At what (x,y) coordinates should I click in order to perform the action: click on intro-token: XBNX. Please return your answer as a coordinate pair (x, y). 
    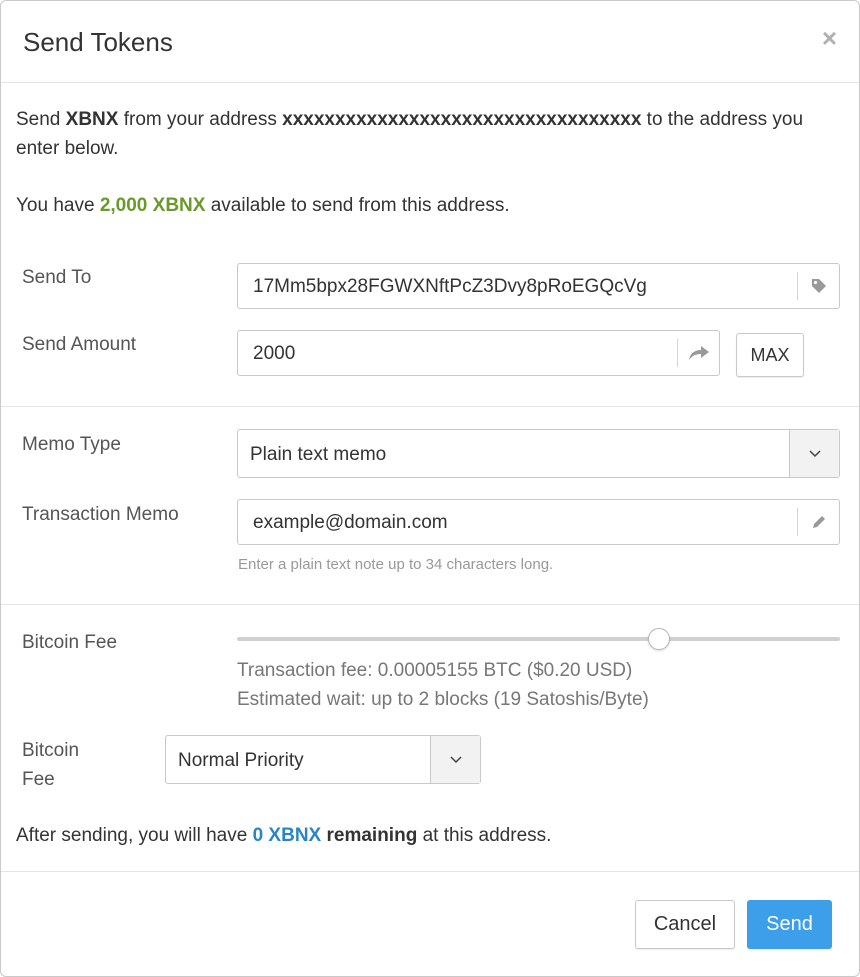
    Looking at the image, I should click on (92, 119).